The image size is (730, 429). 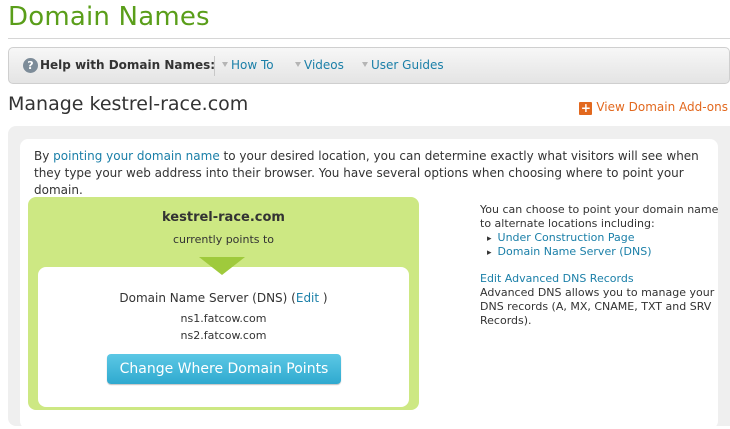 I want to click on change-domain-points-button: Change Where Domain Points, so click(x=224, y=369).